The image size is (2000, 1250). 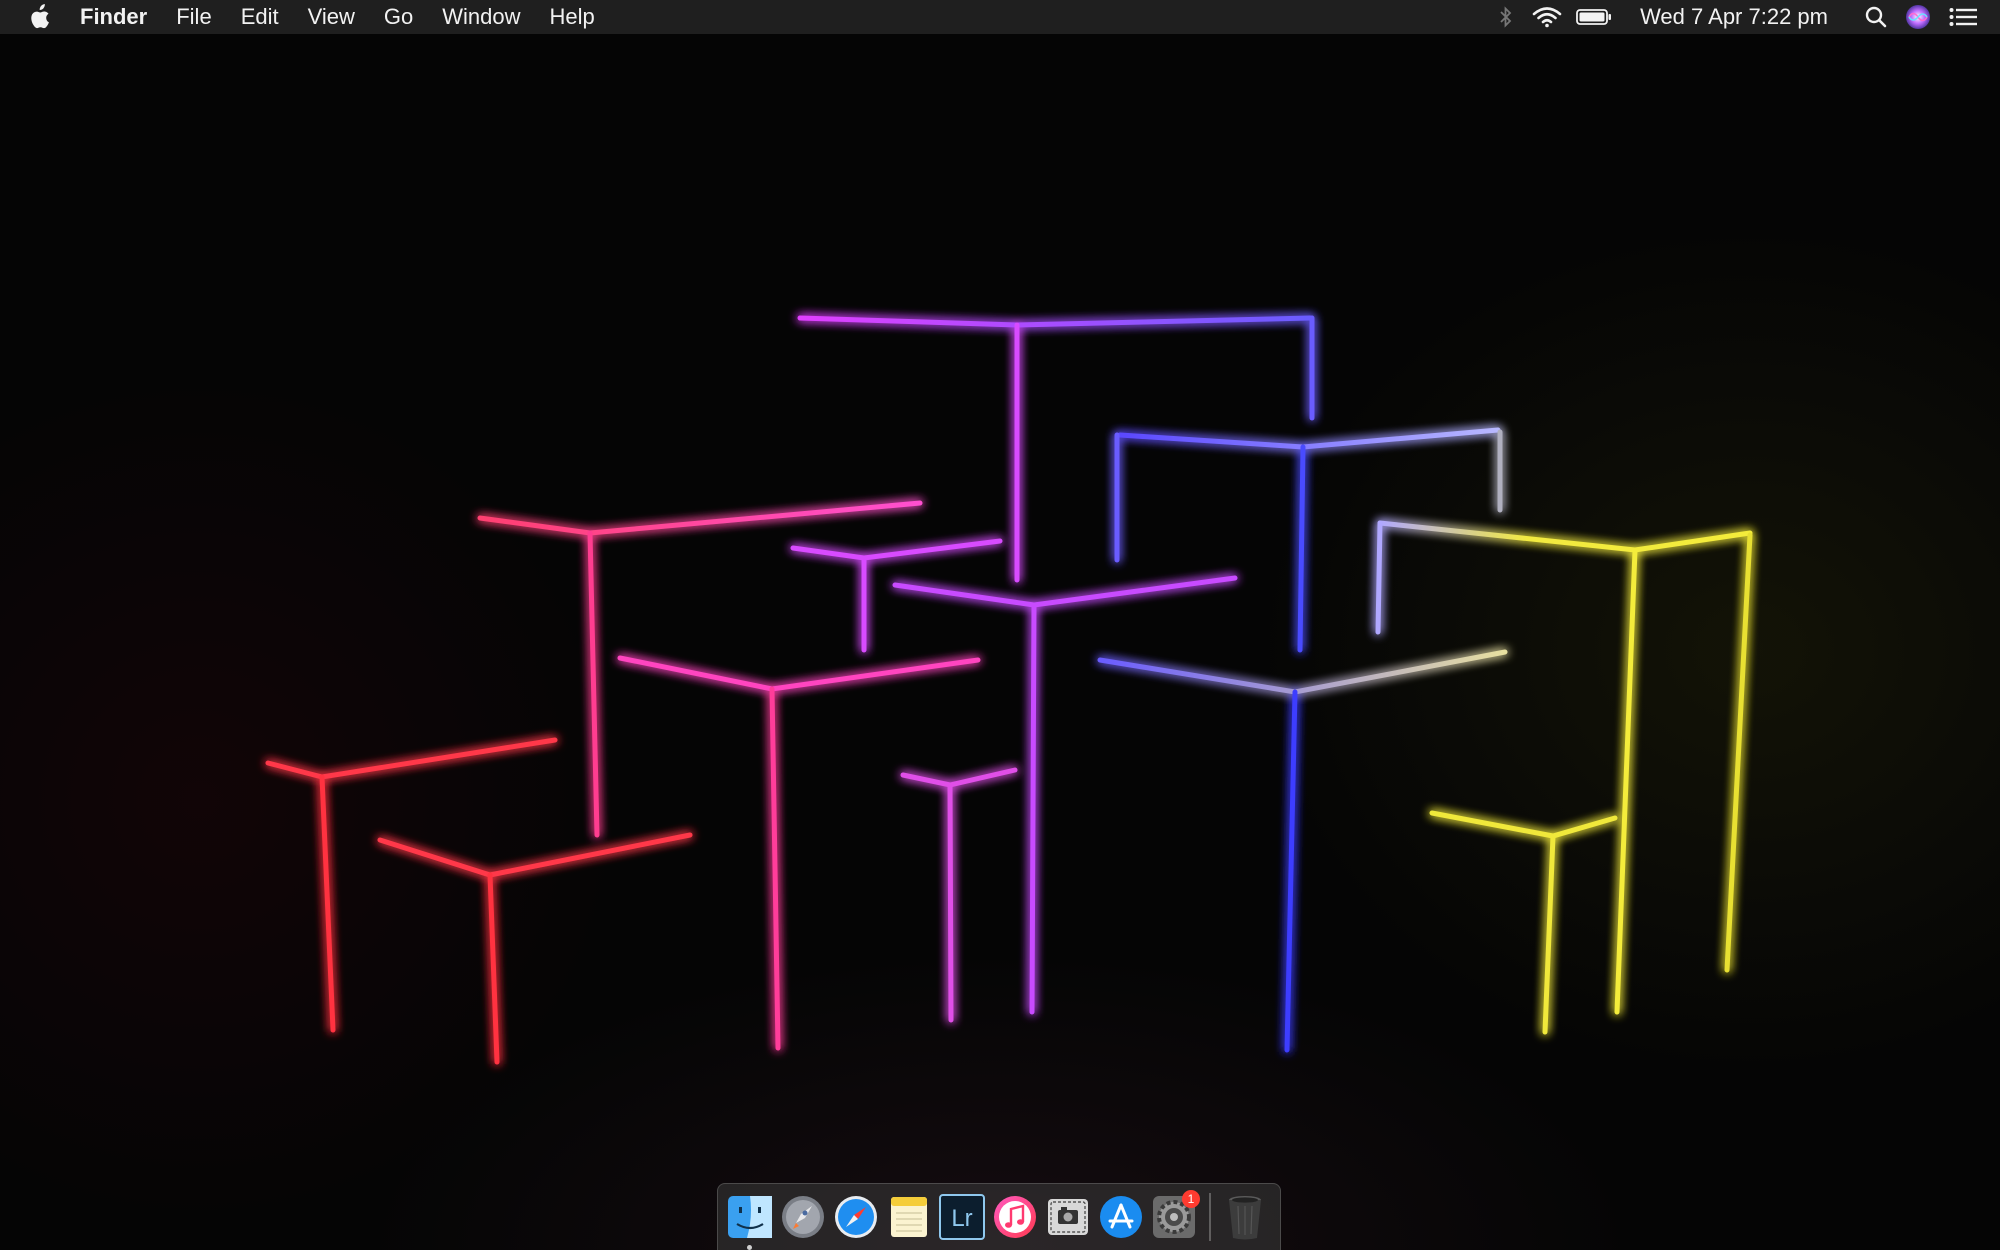 What do you see at coordinates (331, 17) in the screenshot?
I see `view-menu: View` at bounding box center [331, 17].